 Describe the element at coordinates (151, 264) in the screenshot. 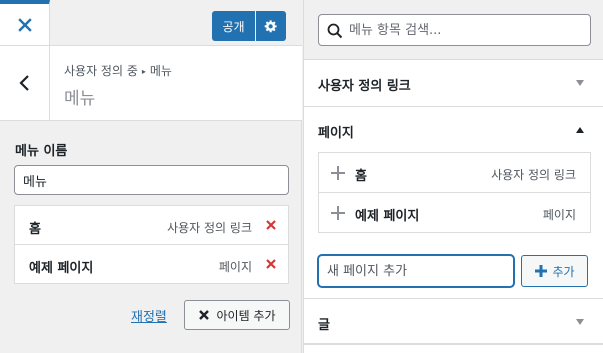

I see `menu-item: 예제 페이지 페이지` at that location.